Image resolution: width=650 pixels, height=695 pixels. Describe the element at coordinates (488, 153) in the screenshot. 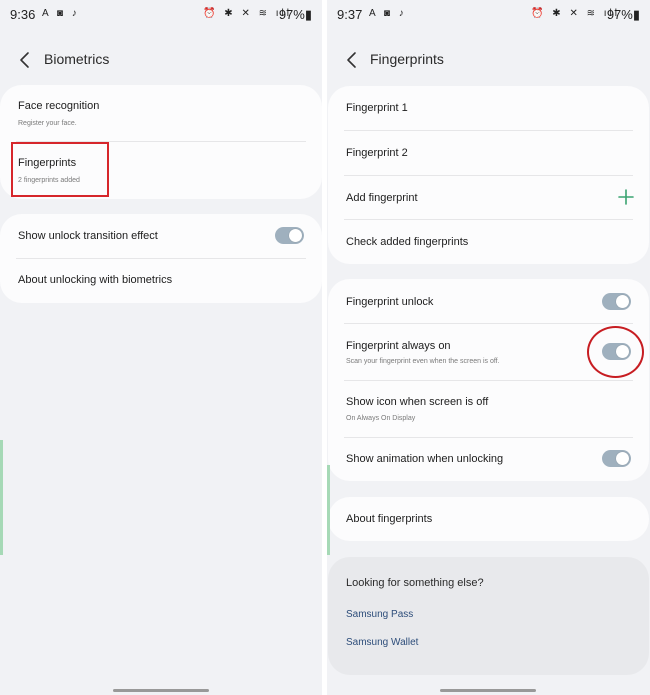

I see `fingerprint-2-row: Fingerprint 2` at that location.